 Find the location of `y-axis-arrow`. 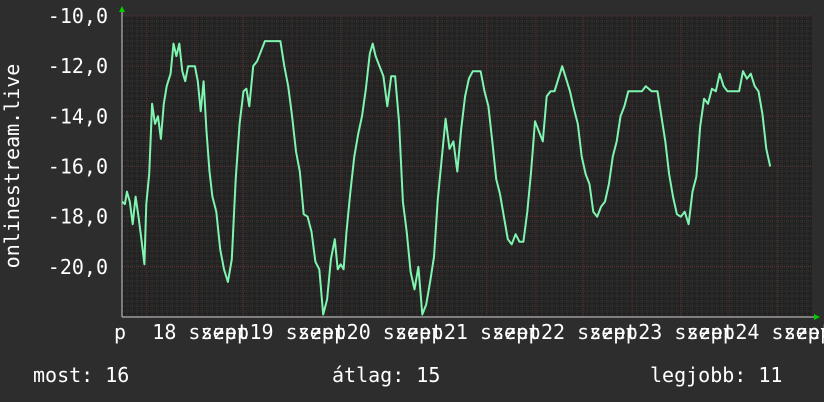

y-axis-arrow is located at coordinates (122, 9).